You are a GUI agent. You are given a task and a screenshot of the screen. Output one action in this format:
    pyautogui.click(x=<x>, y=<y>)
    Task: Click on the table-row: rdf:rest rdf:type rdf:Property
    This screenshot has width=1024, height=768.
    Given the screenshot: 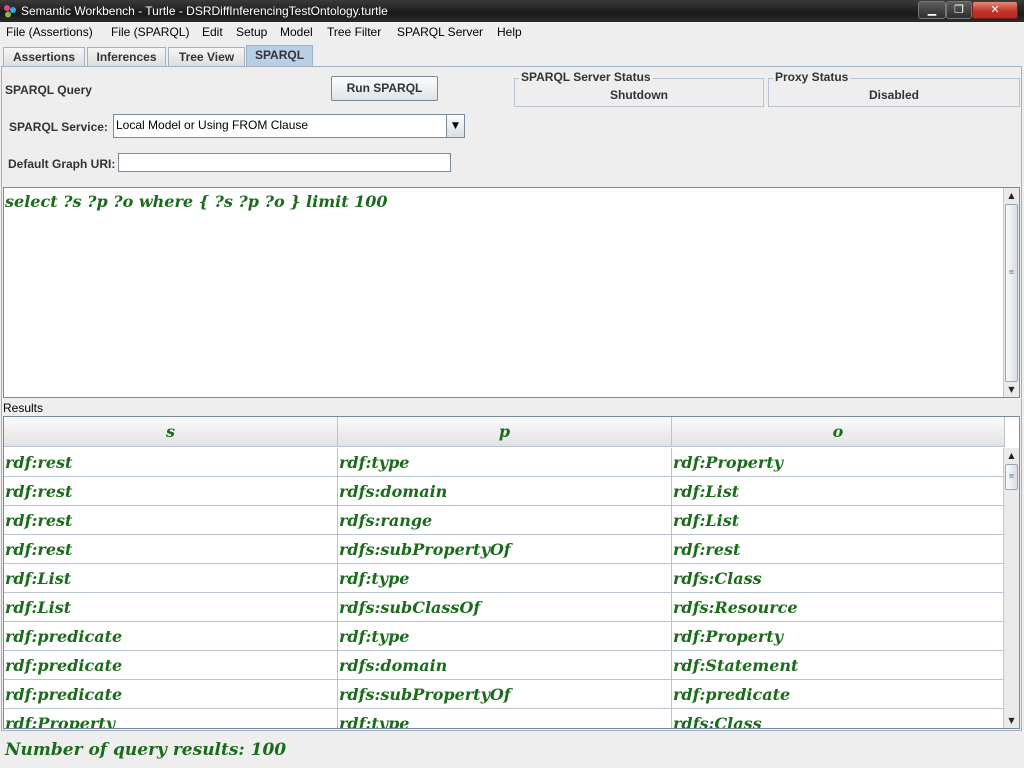 What is the action you would take?
    pyautogui.click(x=504, y=462)
    